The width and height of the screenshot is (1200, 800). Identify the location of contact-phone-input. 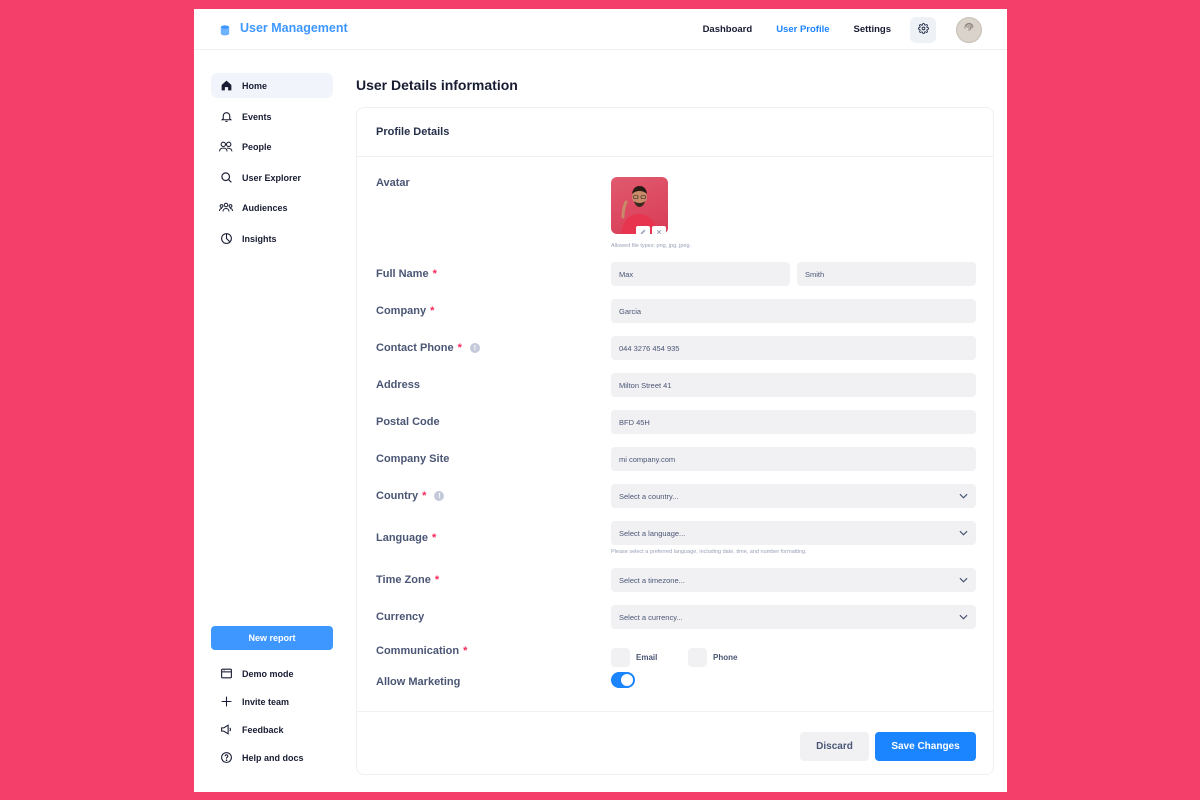
(793, 348).